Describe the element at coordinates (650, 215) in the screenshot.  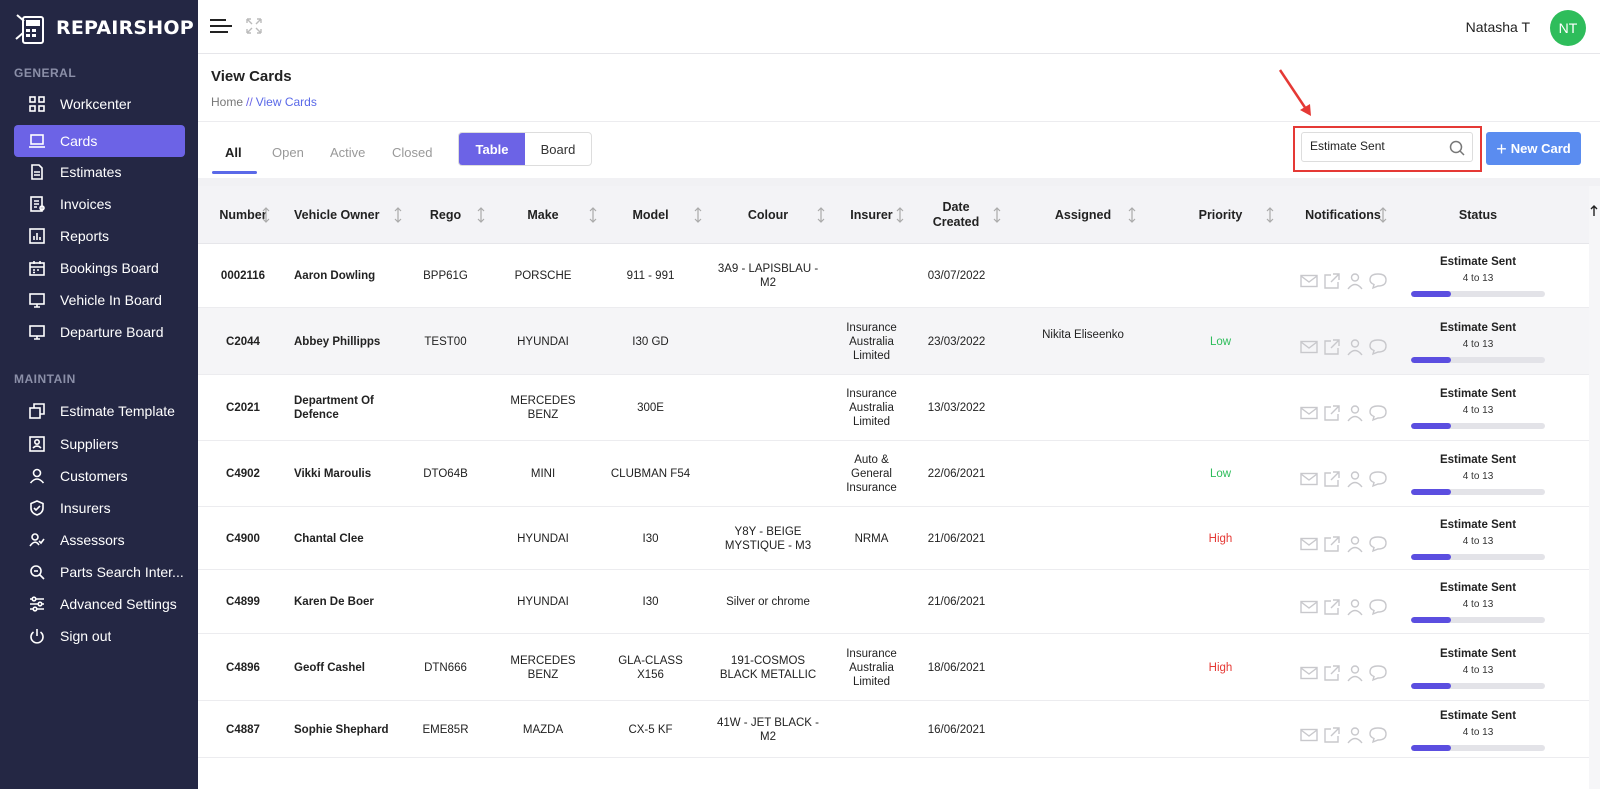
I see `column-header-model: Model` at that location.